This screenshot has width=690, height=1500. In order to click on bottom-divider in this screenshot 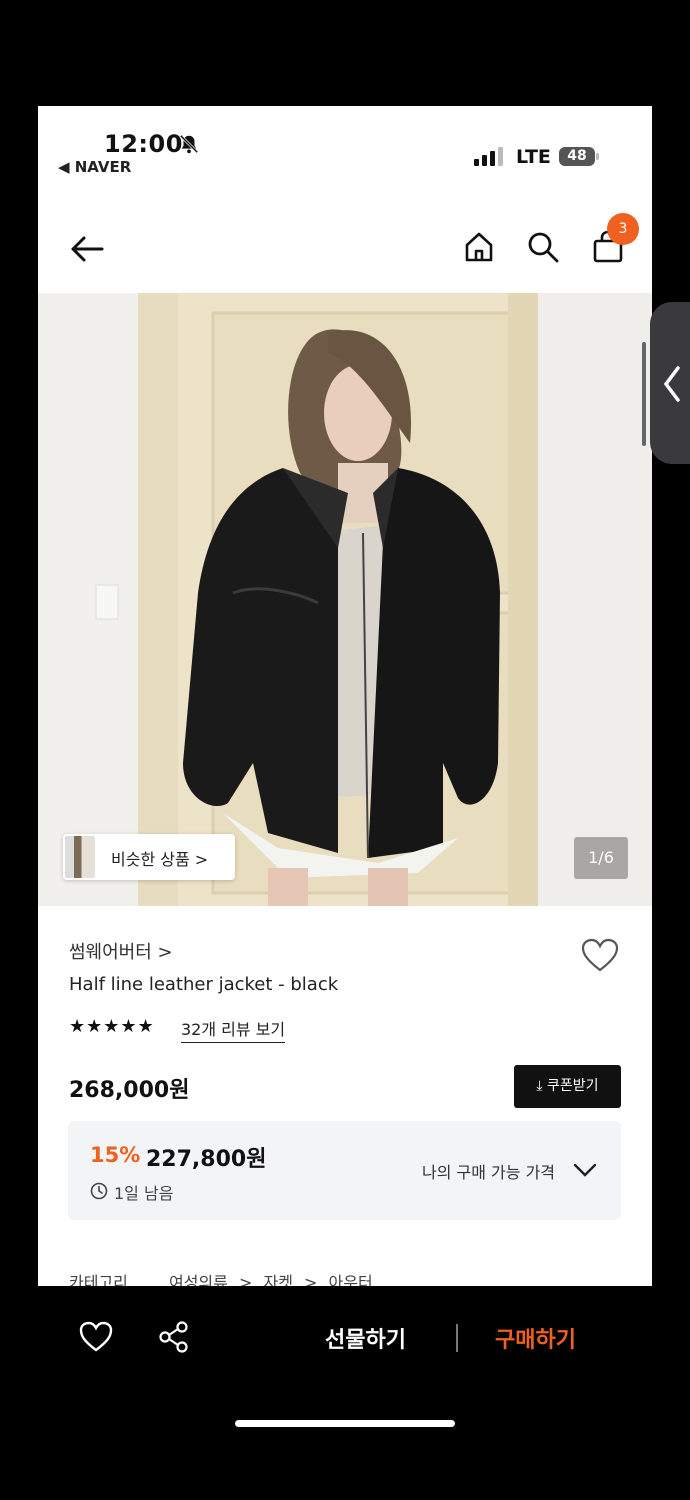, I will do `click(457, 1338)`.